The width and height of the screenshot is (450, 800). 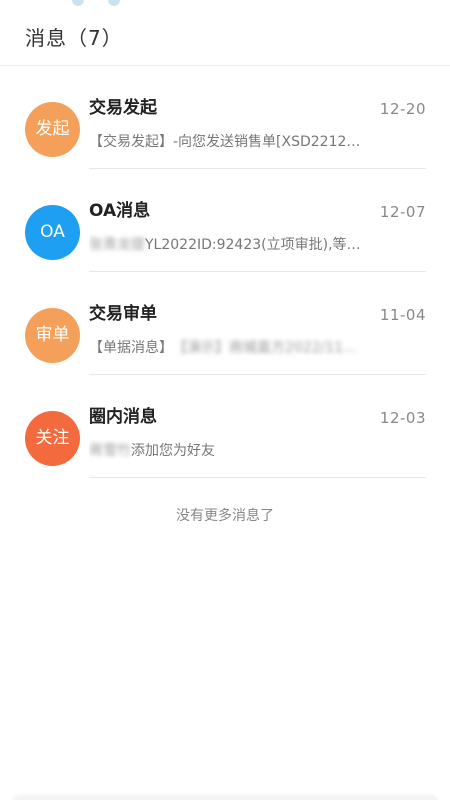 I want to click on avatar: 审单, so click(x=52, y=335).